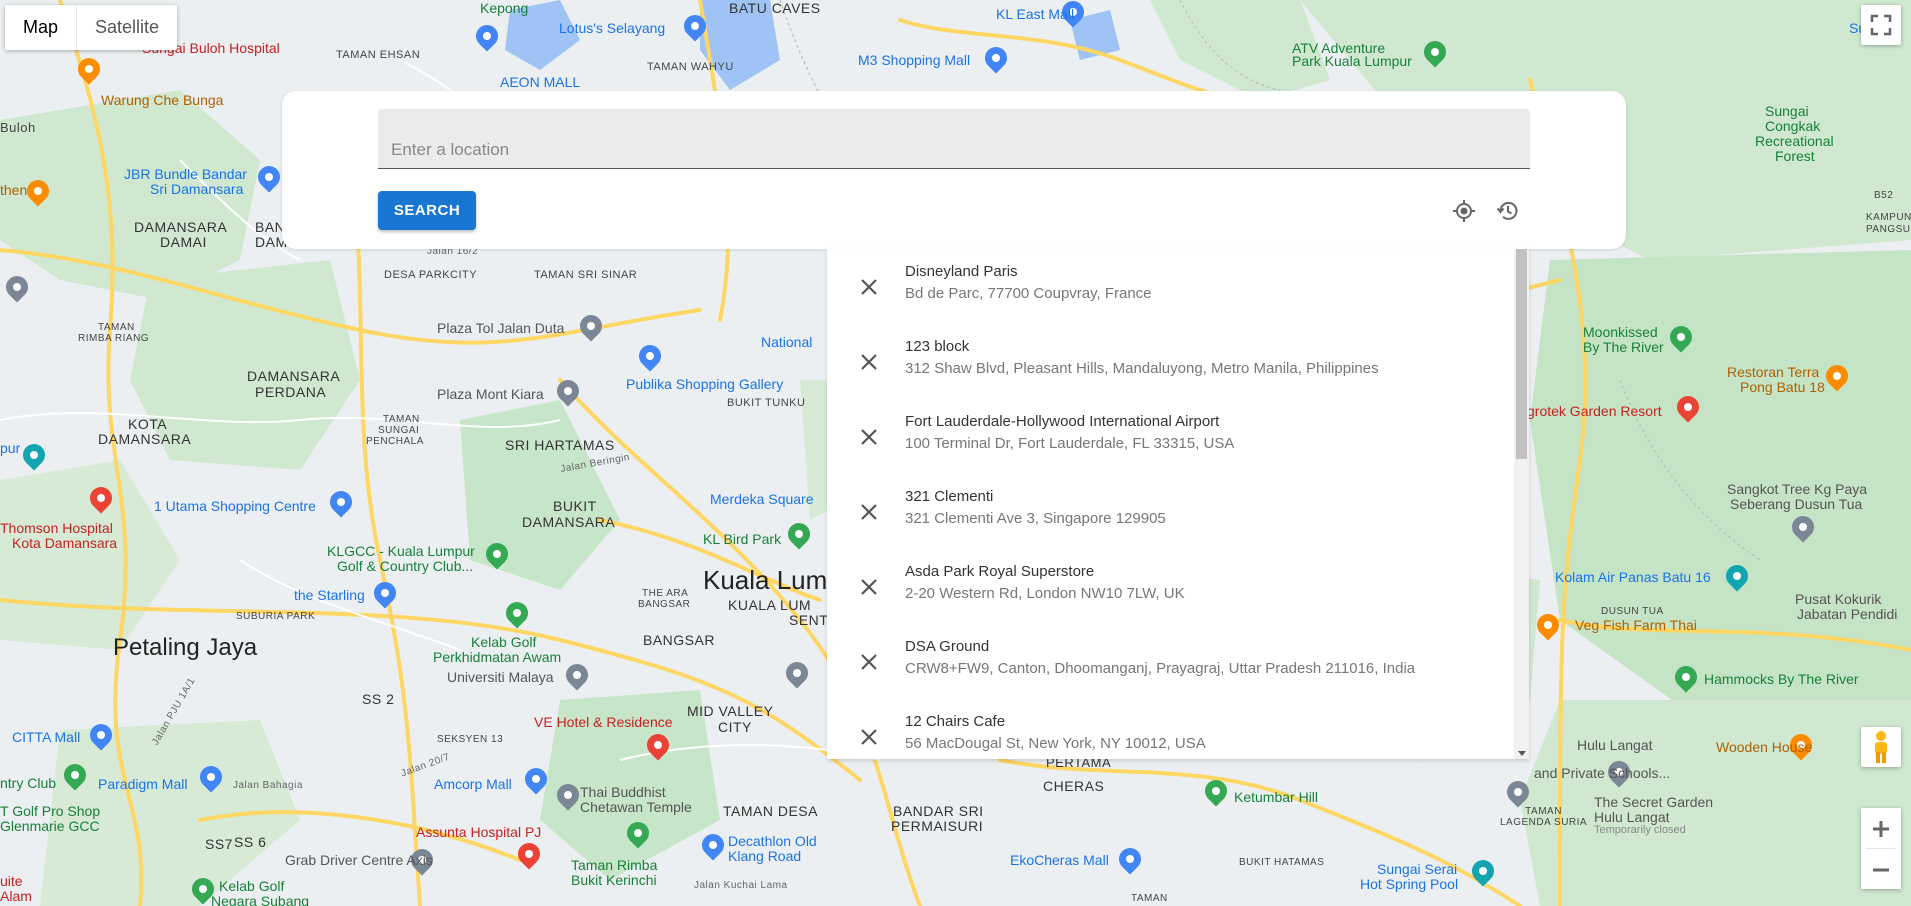  Describe the element at coordinates (1881, 747) in the screenshot. I see `street-view-pegman` at that location.